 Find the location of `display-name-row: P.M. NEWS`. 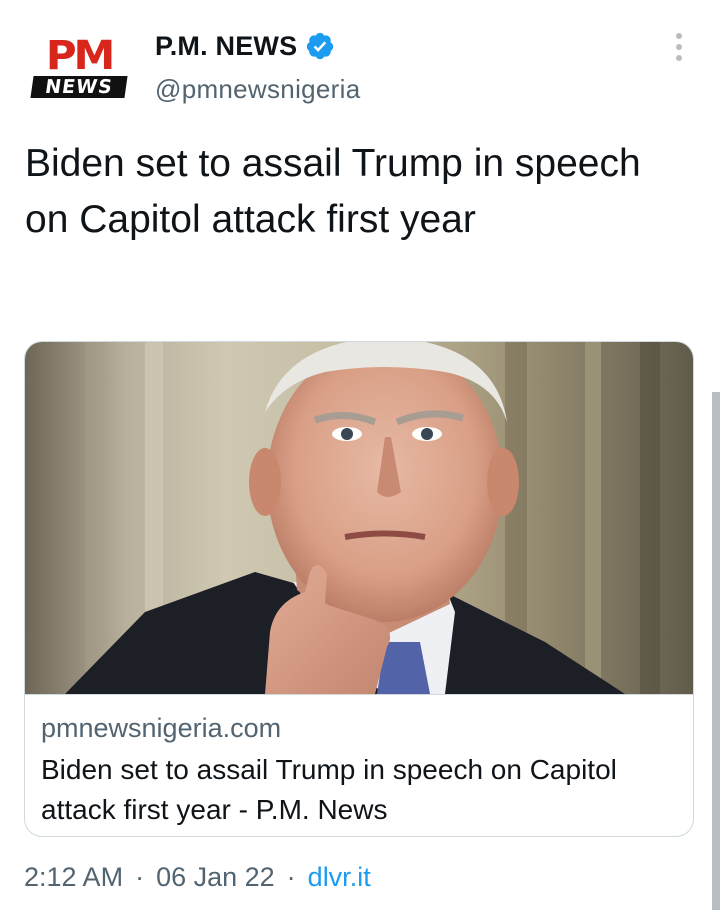

display-name-row: P.M. NEWS is located at coordinates (245, 46).